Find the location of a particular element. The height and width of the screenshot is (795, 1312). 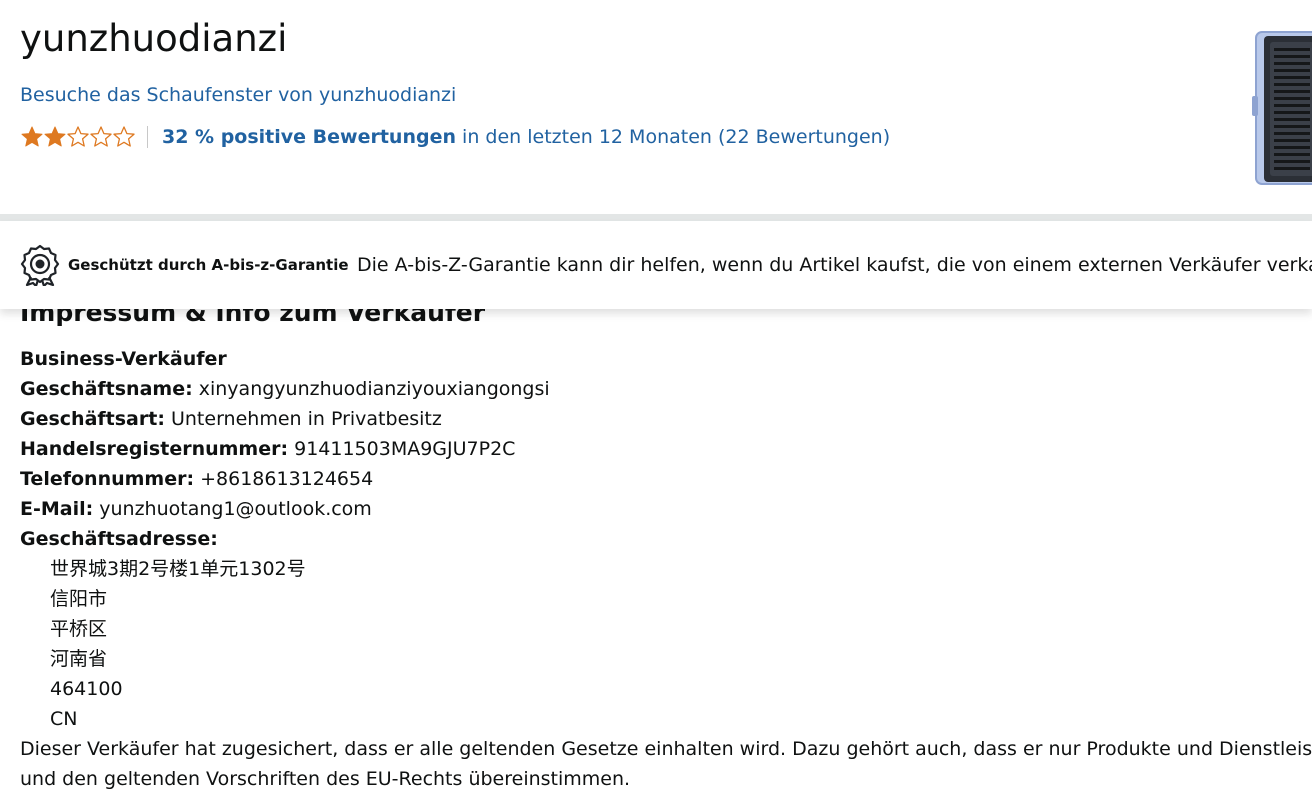

address-line: 世界城3期2号楼1单元1302号 is located at coordinates (178, 569).